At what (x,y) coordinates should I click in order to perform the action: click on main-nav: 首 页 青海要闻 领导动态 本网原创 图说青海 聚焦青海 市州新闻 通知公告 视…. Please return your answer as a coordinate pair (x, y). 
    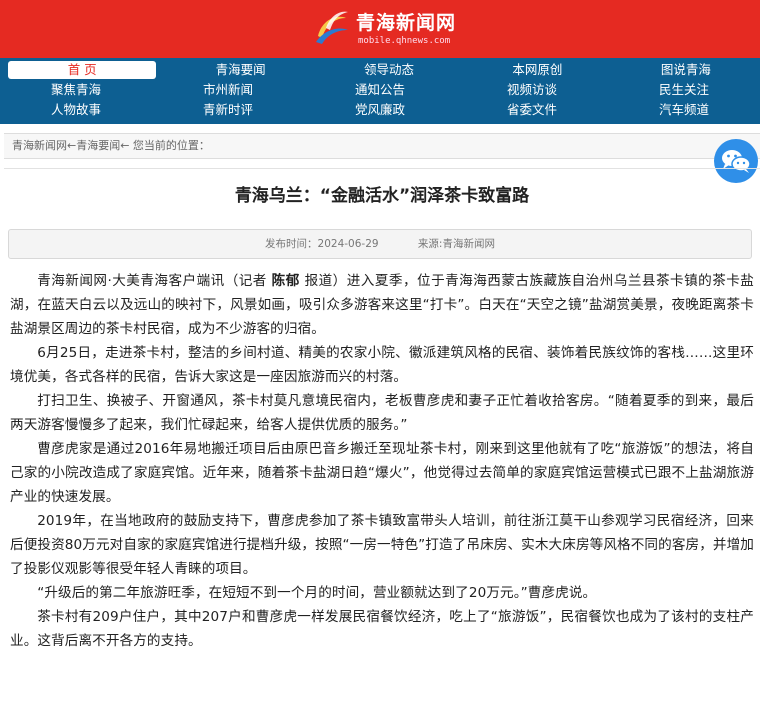
    Looking at the image, I should click on (380, 91).